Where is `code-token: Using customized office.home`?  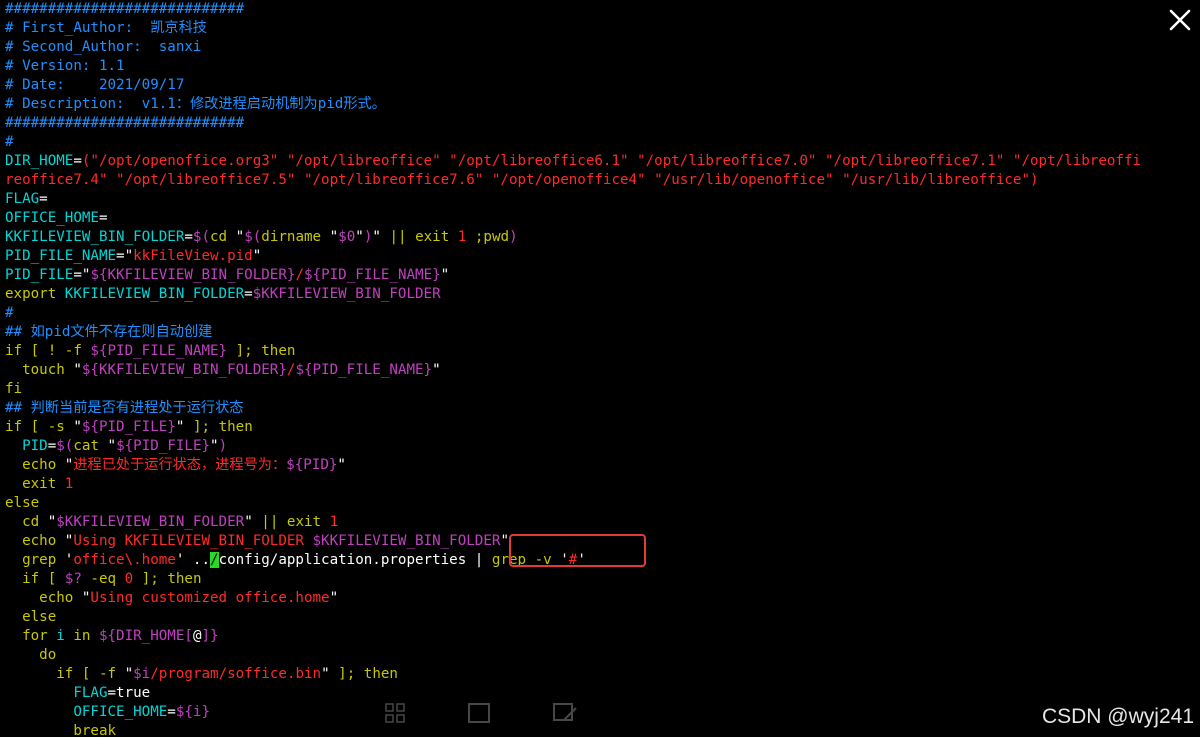 code-token: Using customized office.home is located at coordinates (210, 598).